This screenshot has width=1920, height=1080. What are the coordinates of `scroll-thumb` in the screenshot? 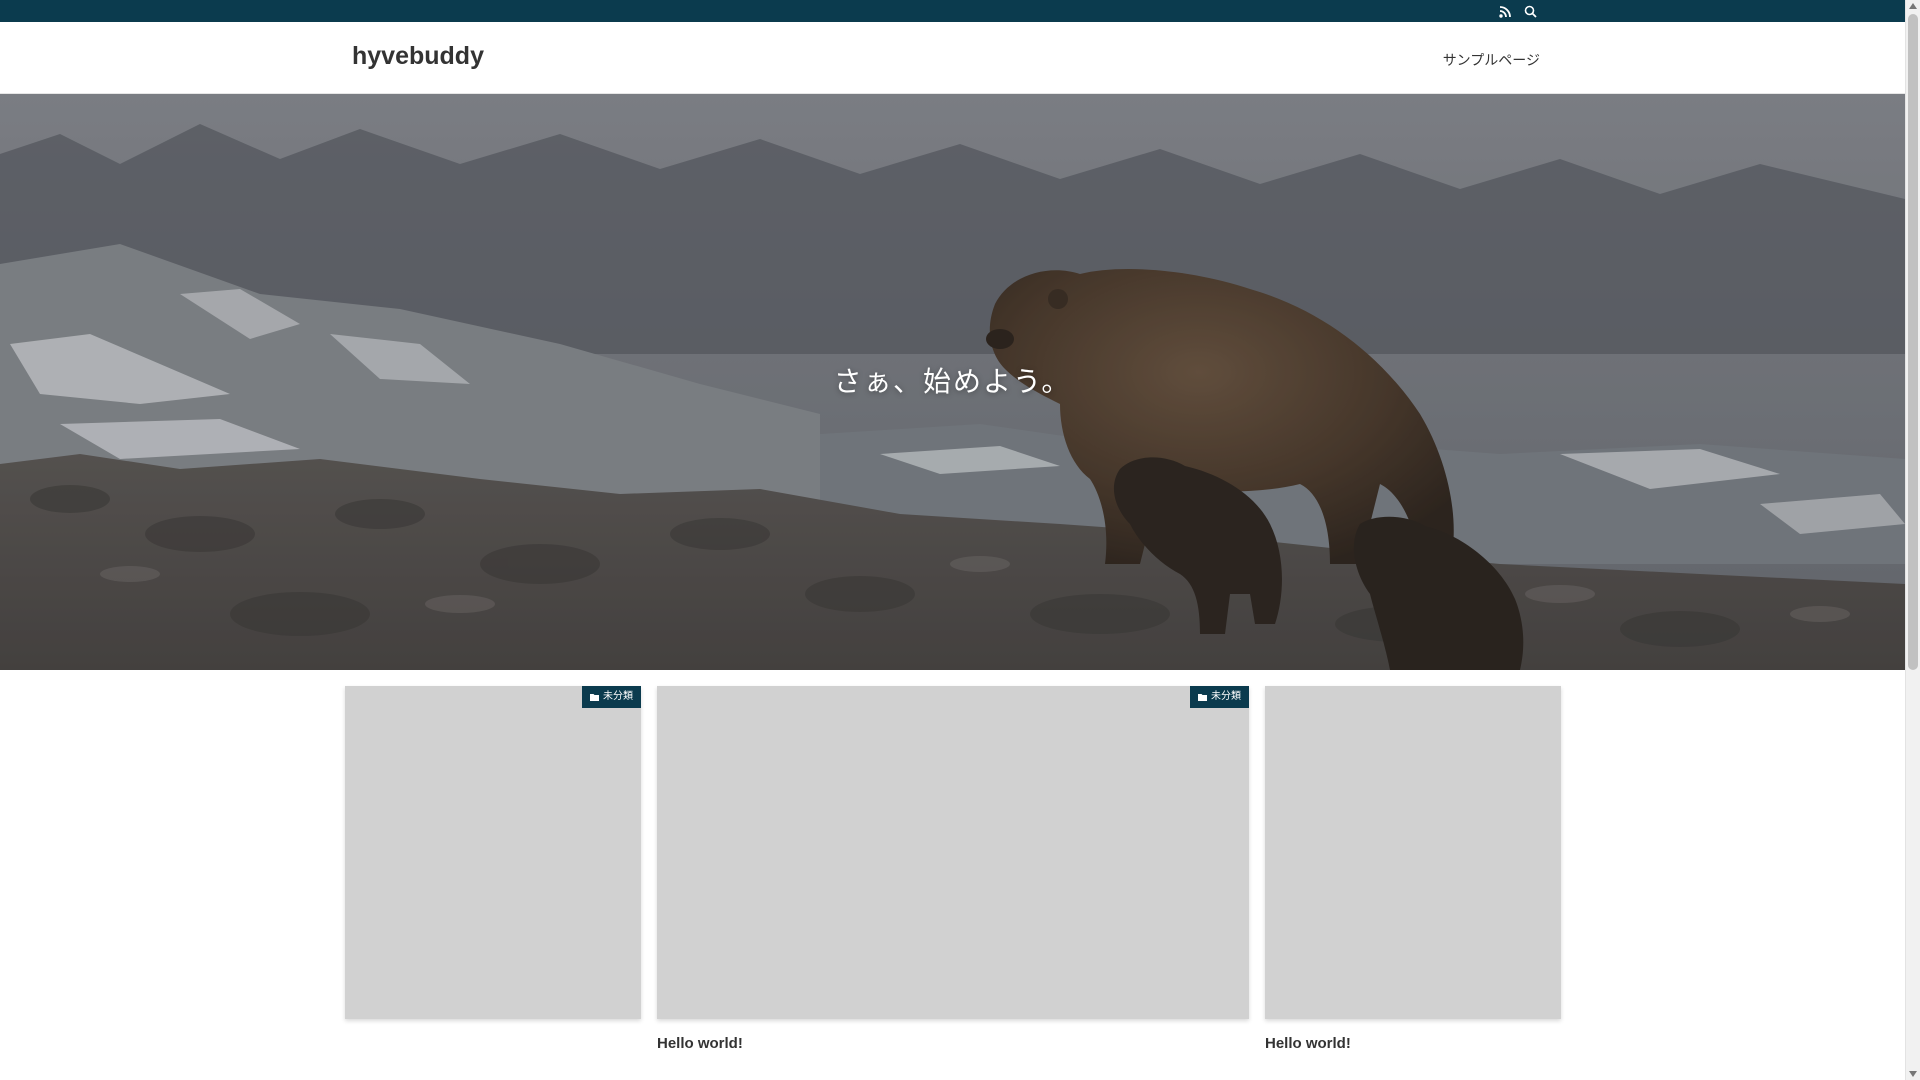 It's located at (1913, 342).